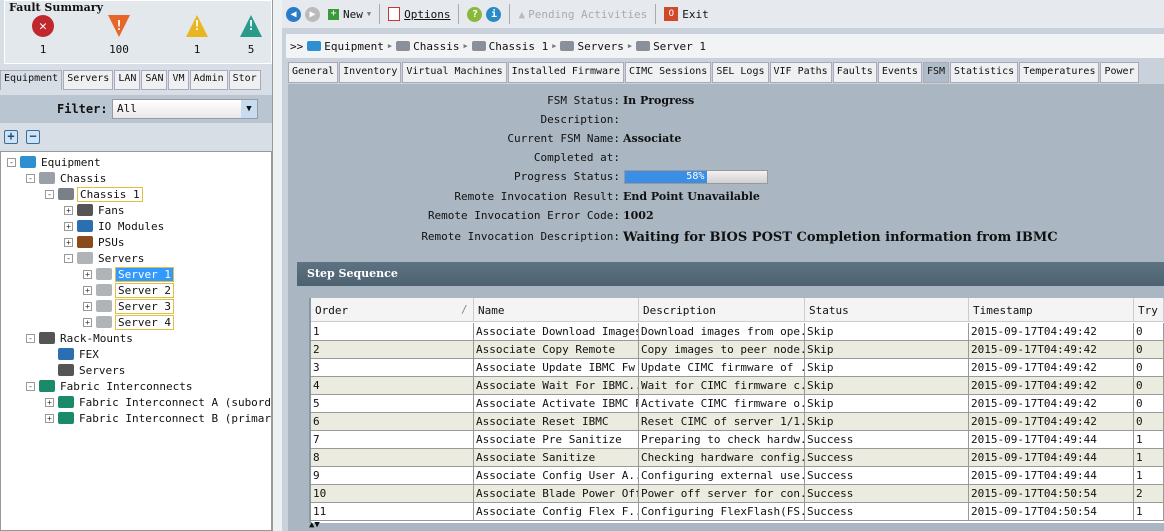 This screenshot has width=1164, height=531. What do you see at coordinates (887, 309) in the screenshot?
I see `column-header-status: Status` at bounding box center [887, 309].